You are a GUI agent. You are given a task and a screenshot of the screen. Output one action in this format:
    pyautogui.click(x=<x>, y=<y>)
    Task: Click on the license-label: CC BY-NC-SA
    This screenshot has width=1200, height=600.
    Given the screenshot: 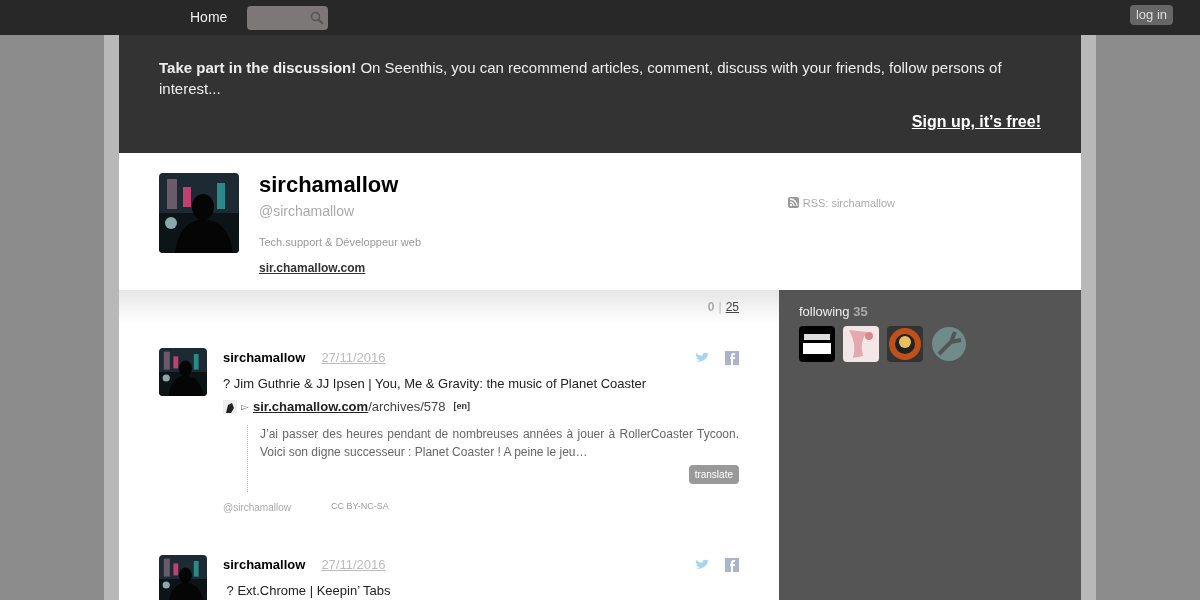 What is the action you would take?
    pyautogui.click(x=359, y=507)
    